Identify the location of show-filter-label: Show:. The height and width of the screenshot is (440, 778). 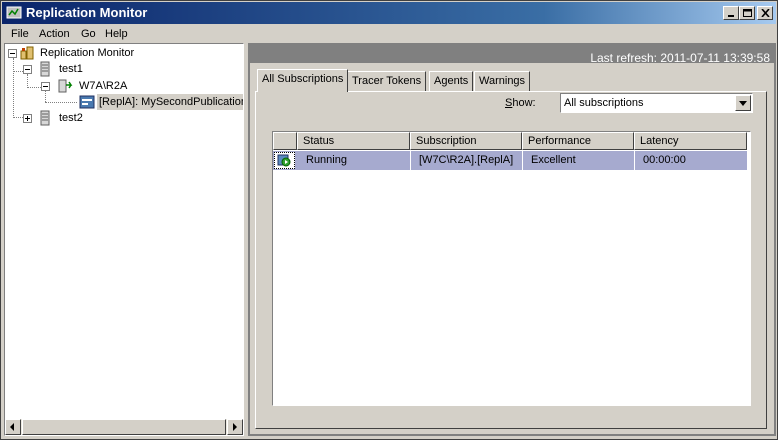
(520, 103).